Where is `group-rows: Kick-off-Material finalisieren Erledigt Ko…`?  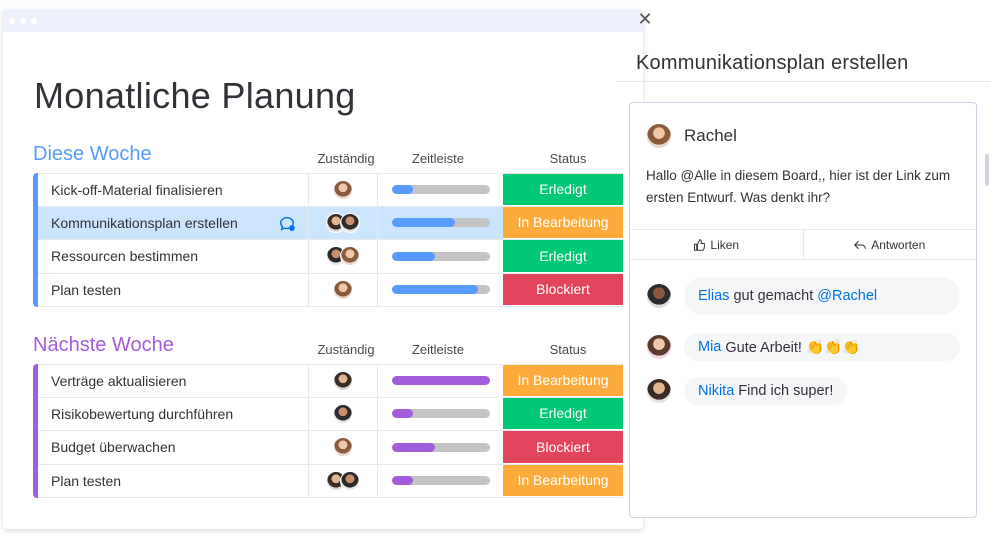
group-rows: Kick-off-Material finalisieren Erledigt Ko… is located at coordinates (328, 240).